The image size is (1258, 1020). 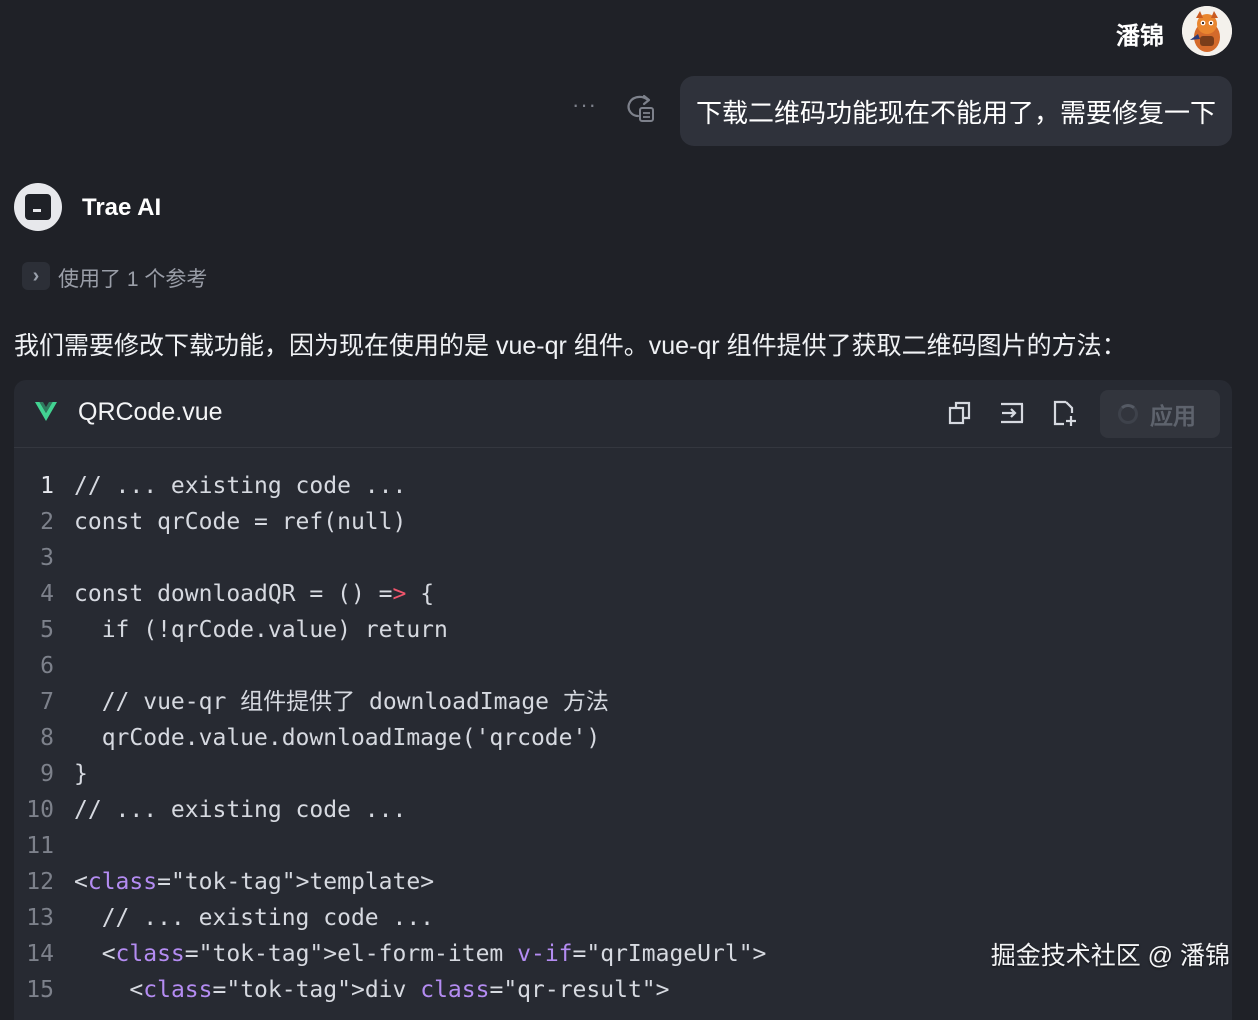 I want to click on more-options-icon: ···, so click(x=584, y=105).